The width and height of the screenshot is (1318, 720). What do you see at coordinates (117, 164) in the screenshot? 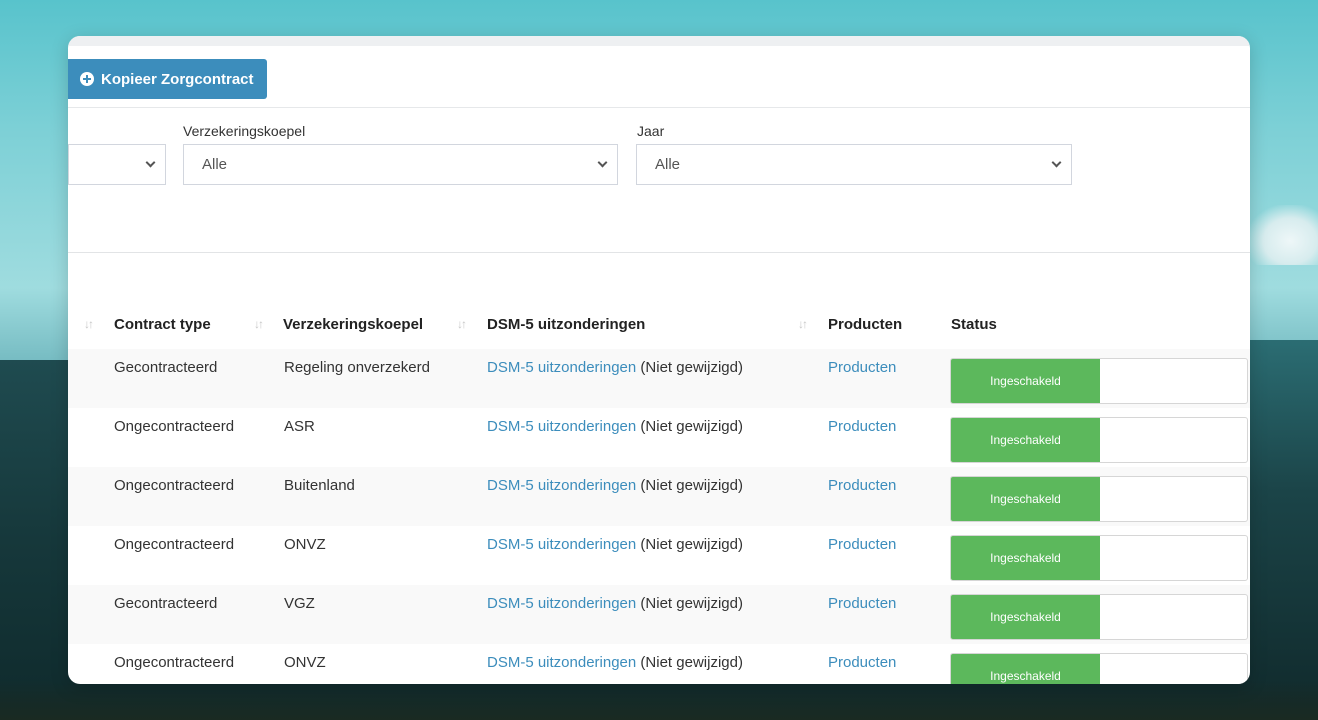
I see `filter-select-partial` at bounding box center [117, 164].